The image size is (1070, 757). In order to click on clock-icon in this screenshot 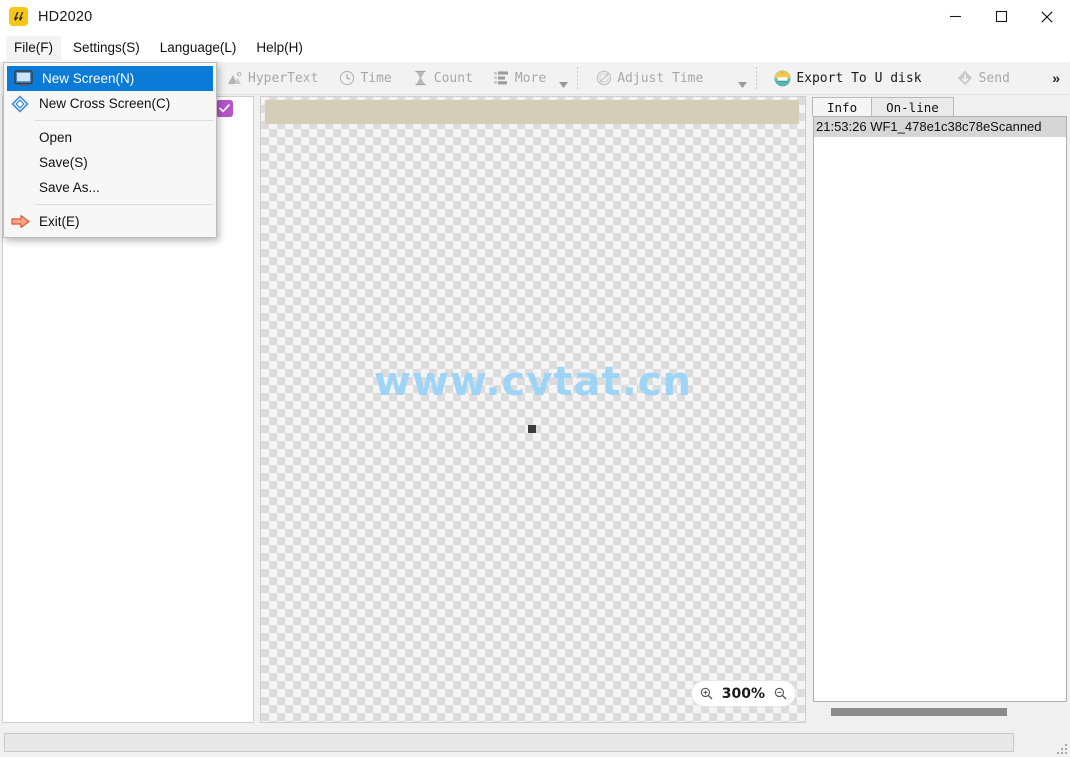, I will do `click(346, 78)`.